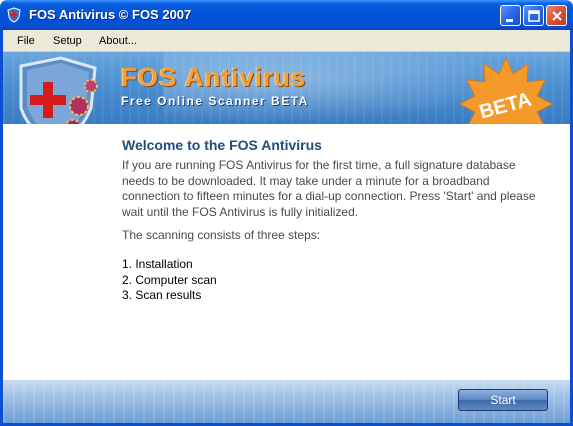 The image size is (573, 426). I want to click on close-button, so click(556, 15).